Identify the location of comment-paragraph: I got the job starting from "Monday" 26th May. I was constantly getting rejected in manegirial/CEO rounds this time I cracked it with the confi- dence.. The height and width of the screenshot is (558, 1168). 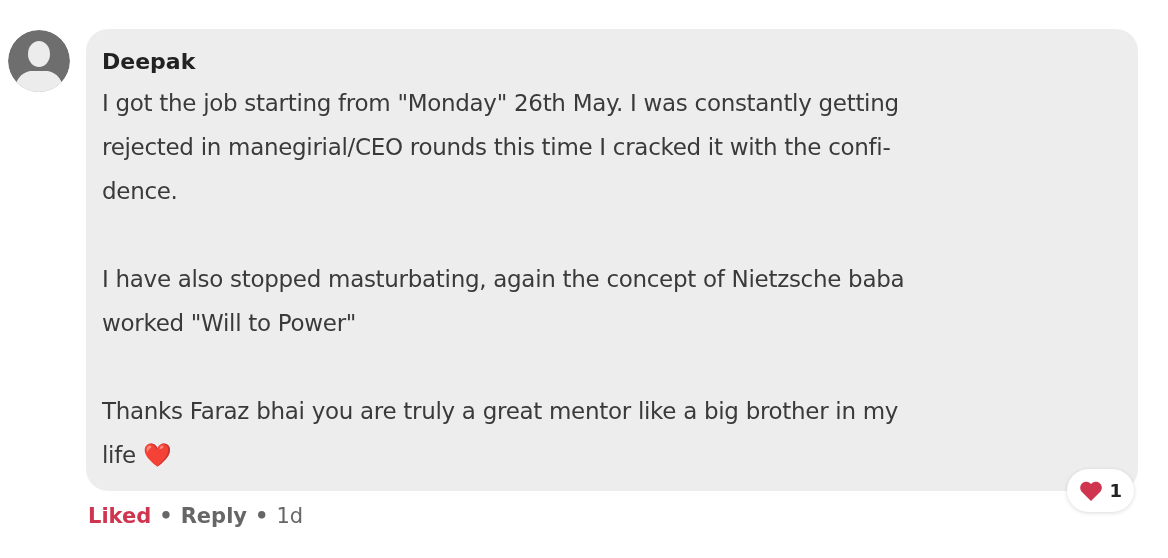
(501, 148).